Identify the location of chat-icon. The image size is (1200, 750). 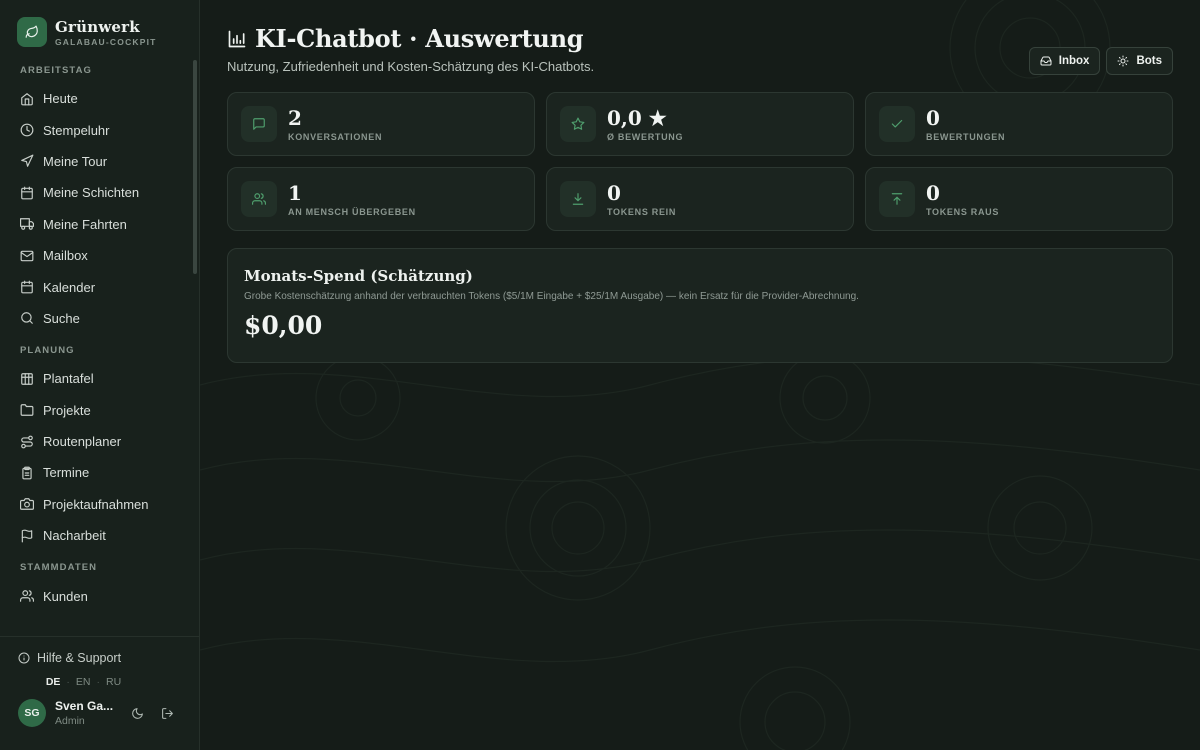
(259, 124).